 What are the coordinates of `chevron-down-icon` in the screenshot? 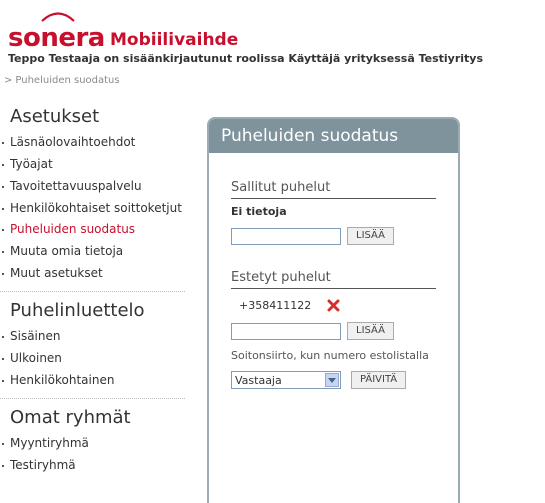 It's located at (332, 380).